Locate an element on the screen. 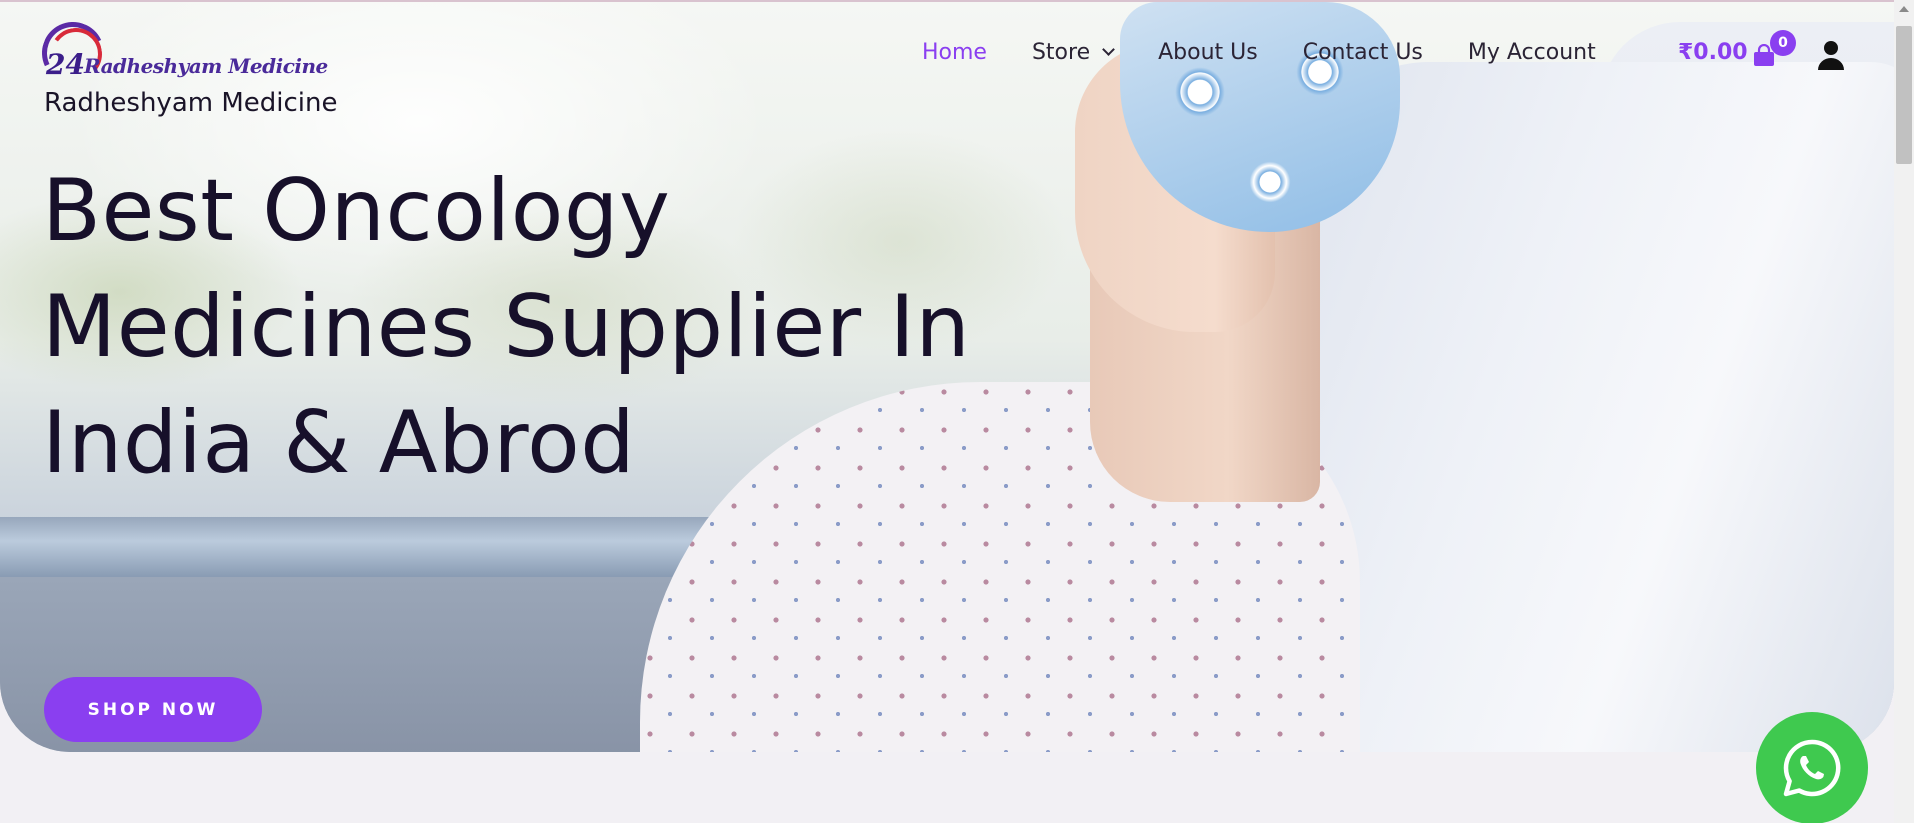 Image resolution: width=1914 pixels, height=823 pixels. logo-number: 24 is located at coordinates (65, 64).